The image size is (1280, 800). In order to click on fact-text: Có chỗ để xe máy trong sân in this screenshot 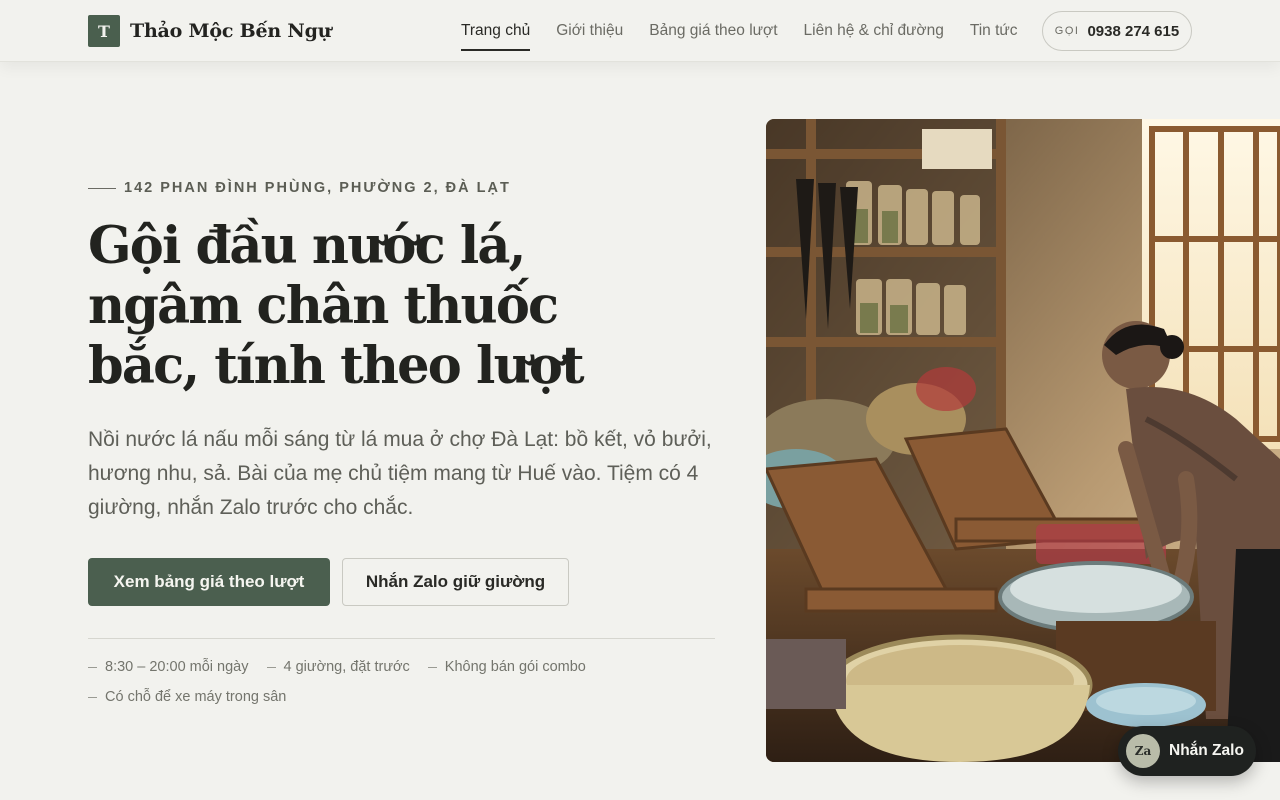, I will do `click(196, 697)`.